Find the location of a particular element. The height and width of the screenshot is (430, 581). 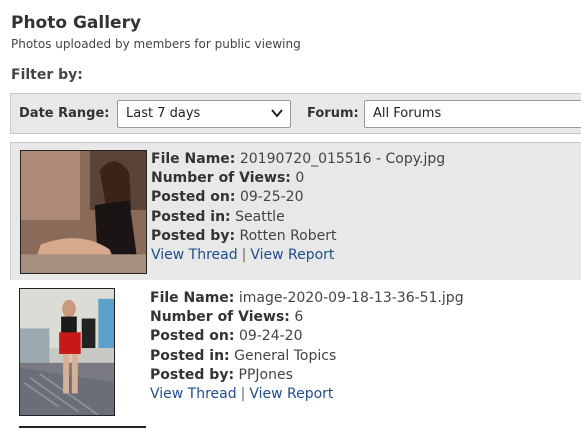

file-name-value: image-2020-09-18-13-36-51.jpg is located at coordinates (351, 298).